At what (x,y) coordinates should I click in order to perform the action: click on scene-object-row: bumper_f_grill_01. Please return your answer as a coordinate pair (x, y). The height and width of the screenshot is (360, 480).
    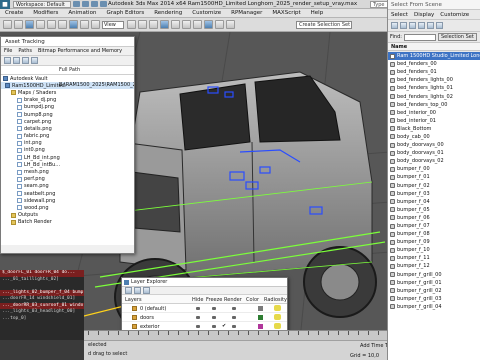
    Looking at the image, I should click on (434, 283).